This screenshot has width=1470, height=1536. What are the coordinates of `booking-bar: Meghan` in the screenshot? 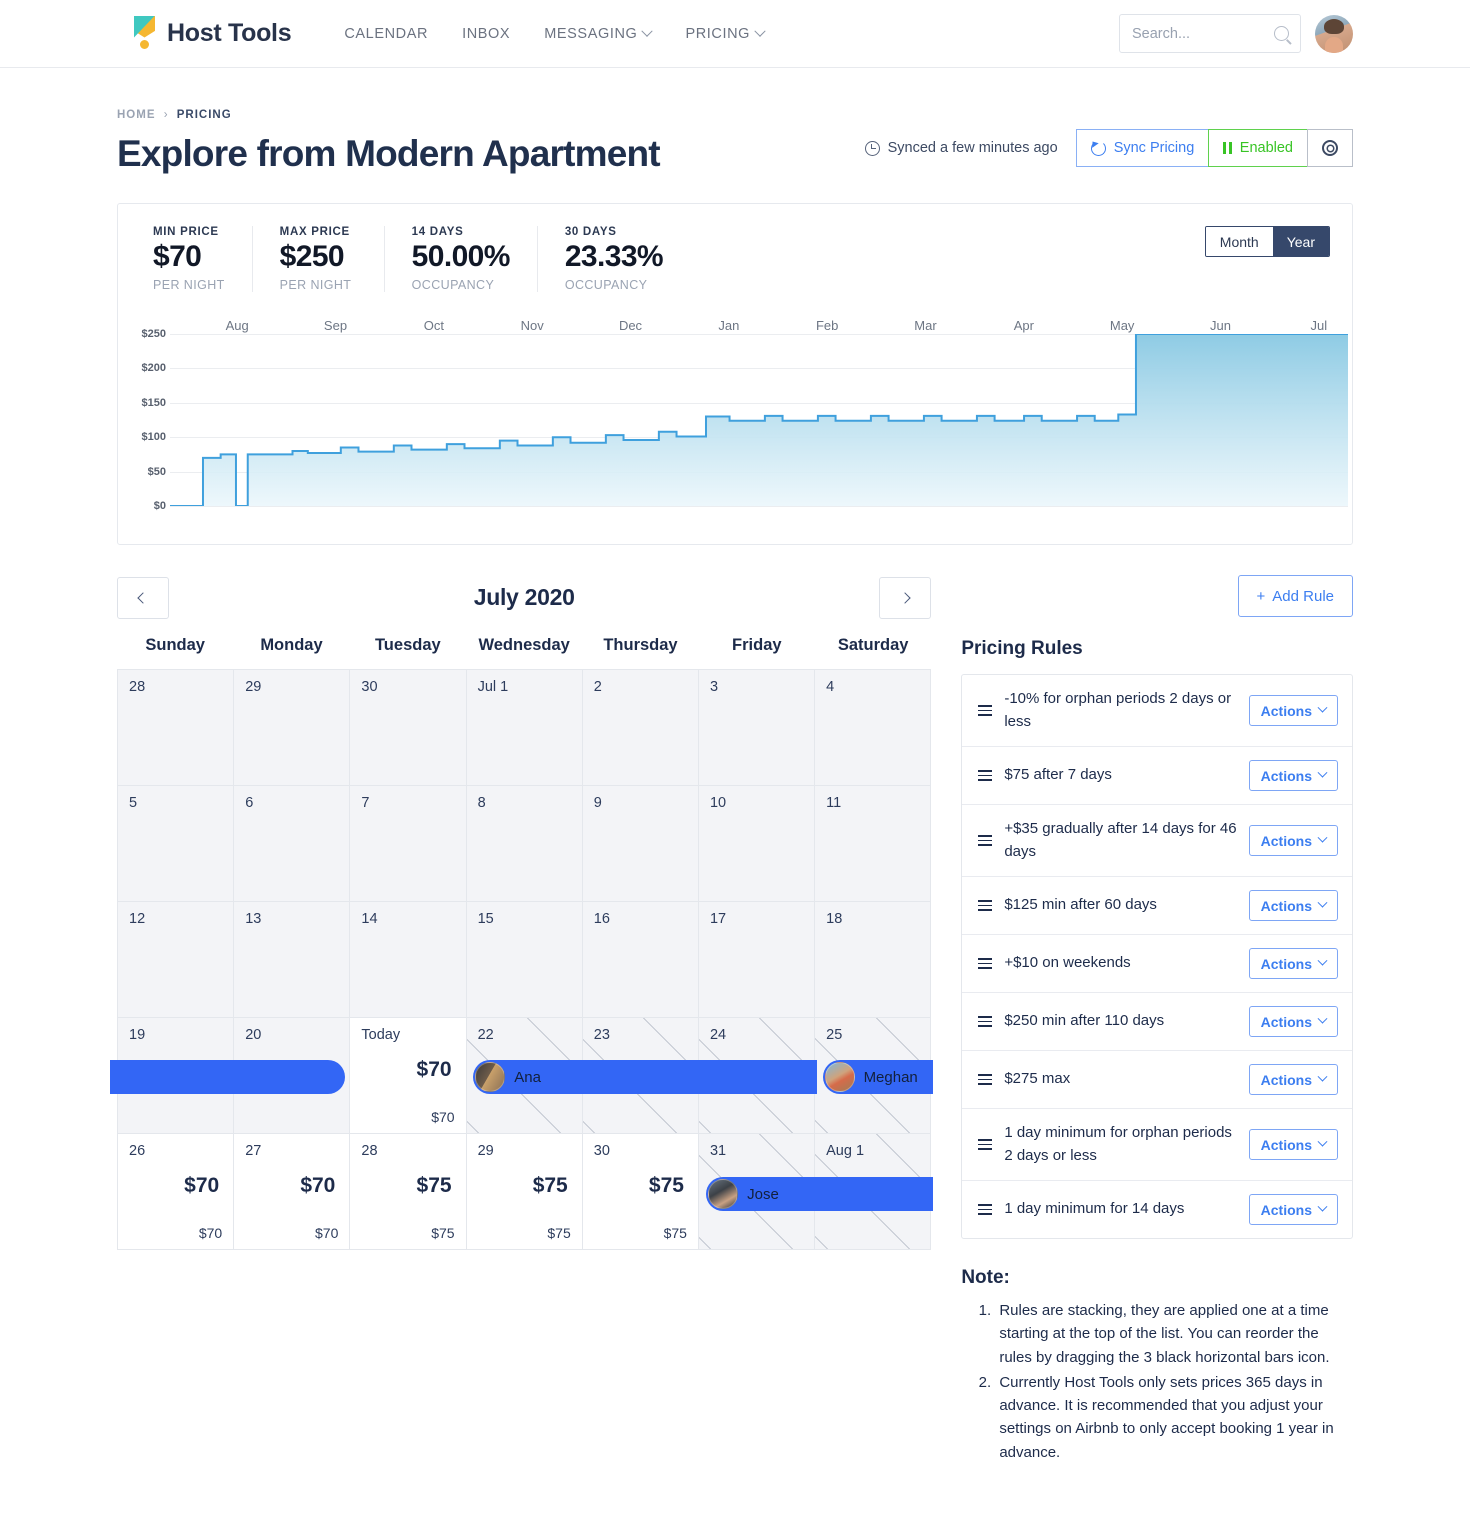 It's located at (877, 1077).